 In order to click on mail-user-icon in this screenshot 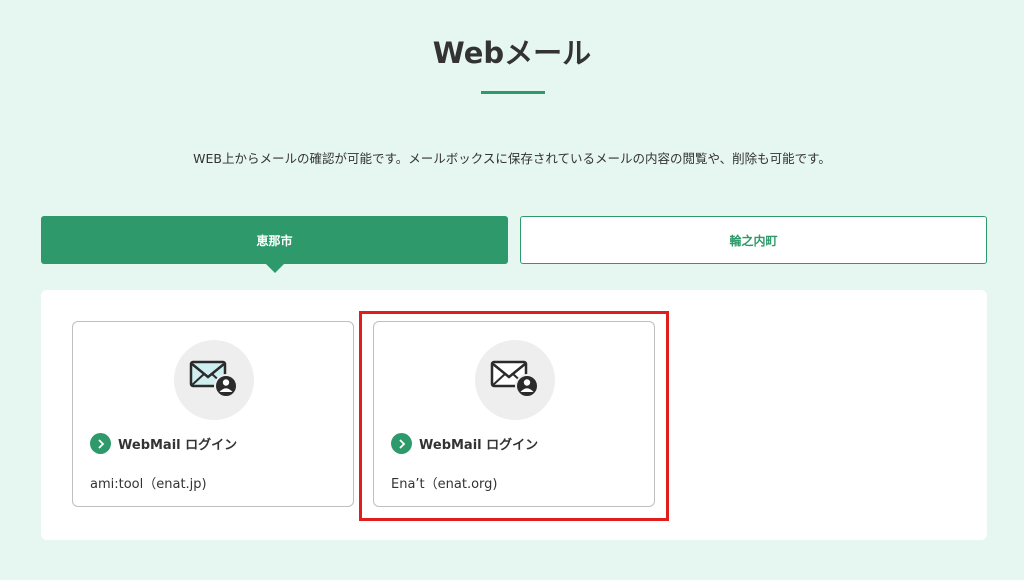, I will do `click(213, 379)`.